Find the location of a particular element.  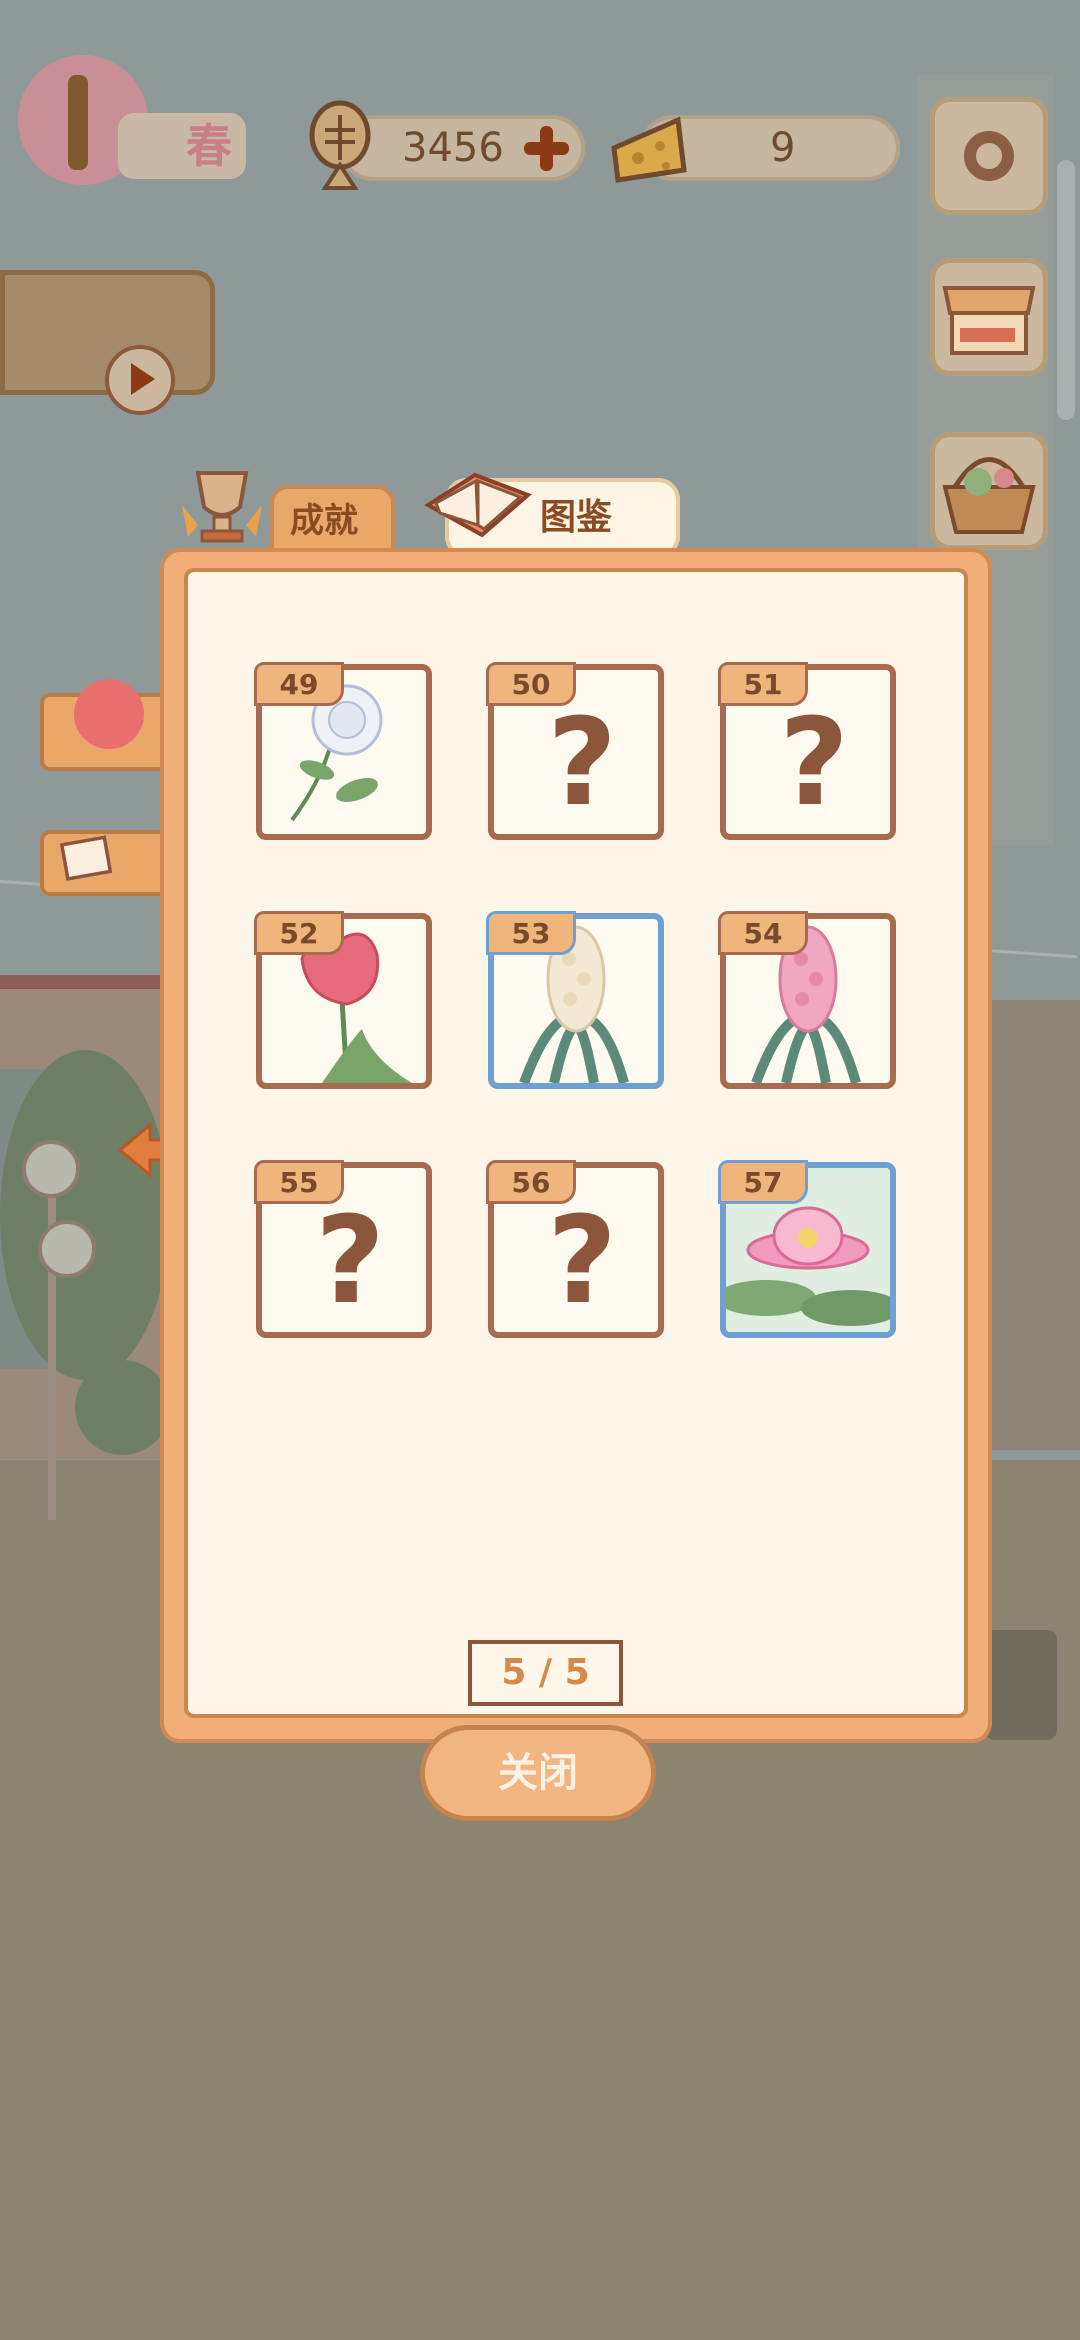

card-number: 51 is located at coordinates (763, 684).